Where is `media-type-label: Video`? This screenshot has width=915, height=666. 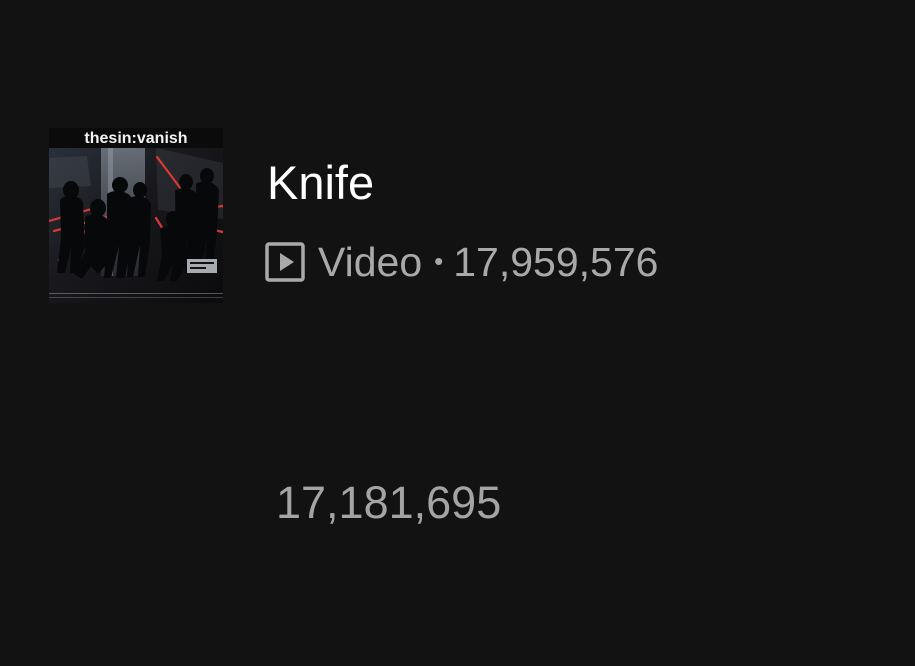
media-type-label: Video is located at coordinates (370, 262).